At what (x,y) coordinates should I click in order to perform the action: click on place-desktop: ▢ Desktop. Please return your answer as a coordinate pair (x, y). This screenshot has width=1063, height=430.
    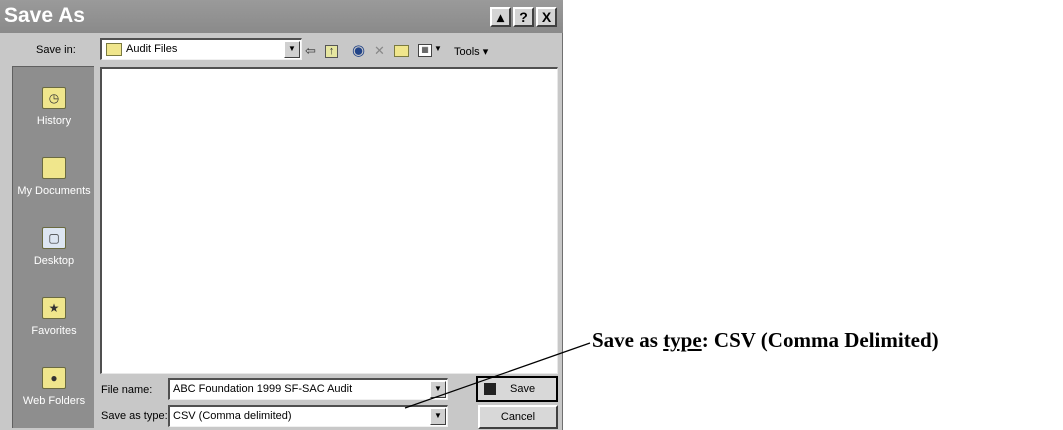
    Looking at the image, I should click on (54, 247).